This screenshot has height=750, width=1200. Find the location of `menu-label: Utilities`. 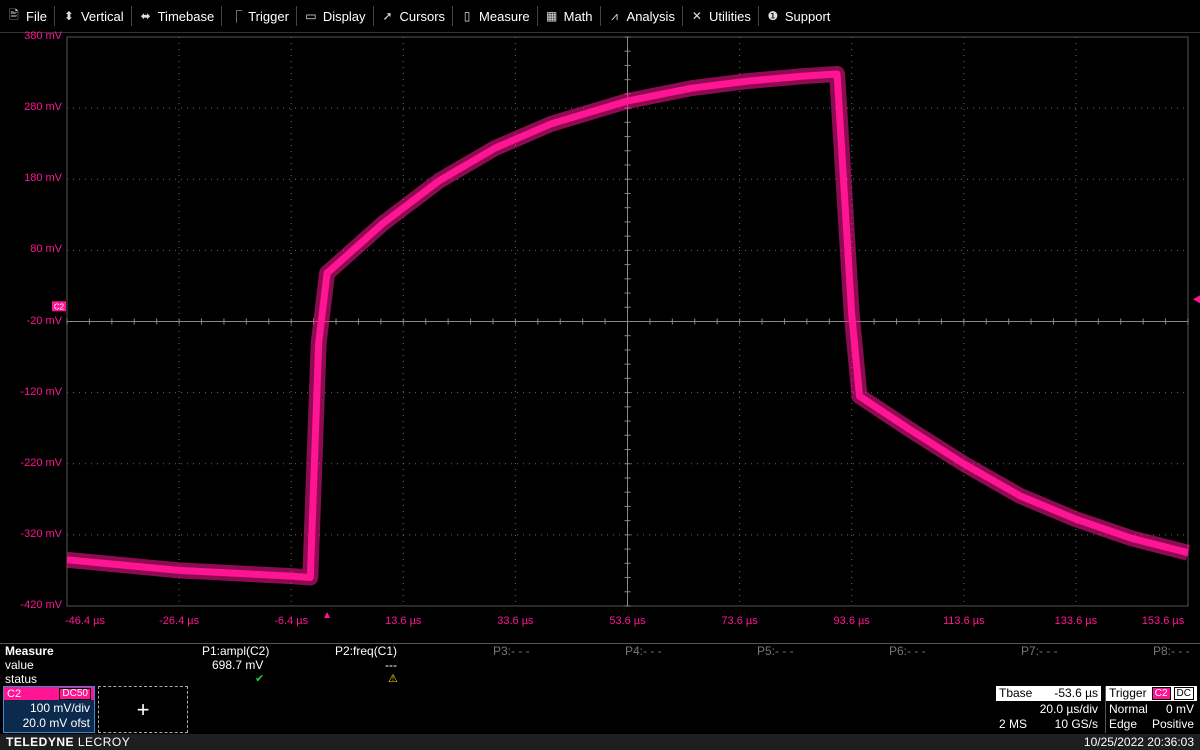

menu-label: Utilities is located at coordinates (729, 16).